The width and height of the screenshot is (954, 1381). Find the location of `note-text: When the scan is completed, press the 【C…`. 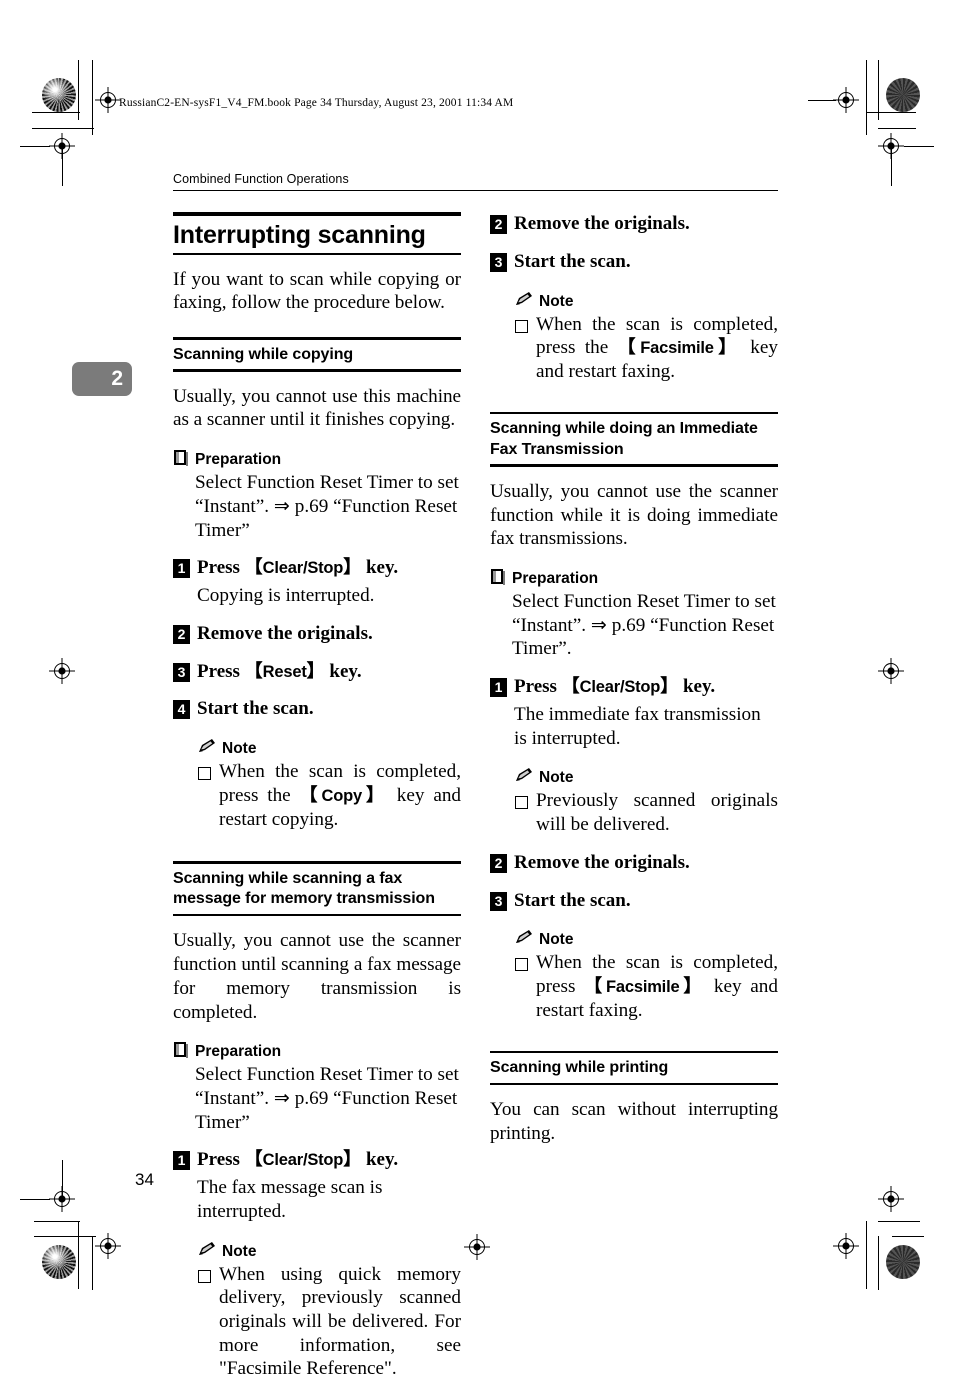

note-text: When the scan is completed, press the 【C… is located at coordinates (340, 795).